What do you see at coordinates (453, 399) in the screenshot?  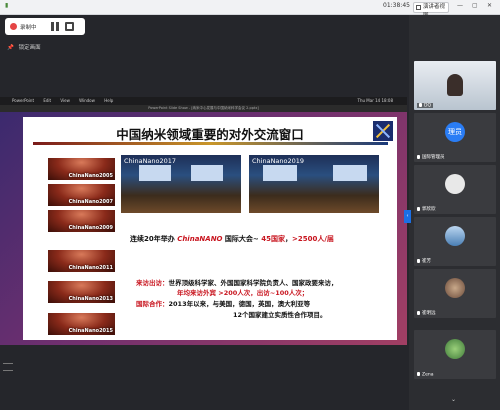 I see `chevron-down-icon: ⌄` at bounding box center [453, 399].